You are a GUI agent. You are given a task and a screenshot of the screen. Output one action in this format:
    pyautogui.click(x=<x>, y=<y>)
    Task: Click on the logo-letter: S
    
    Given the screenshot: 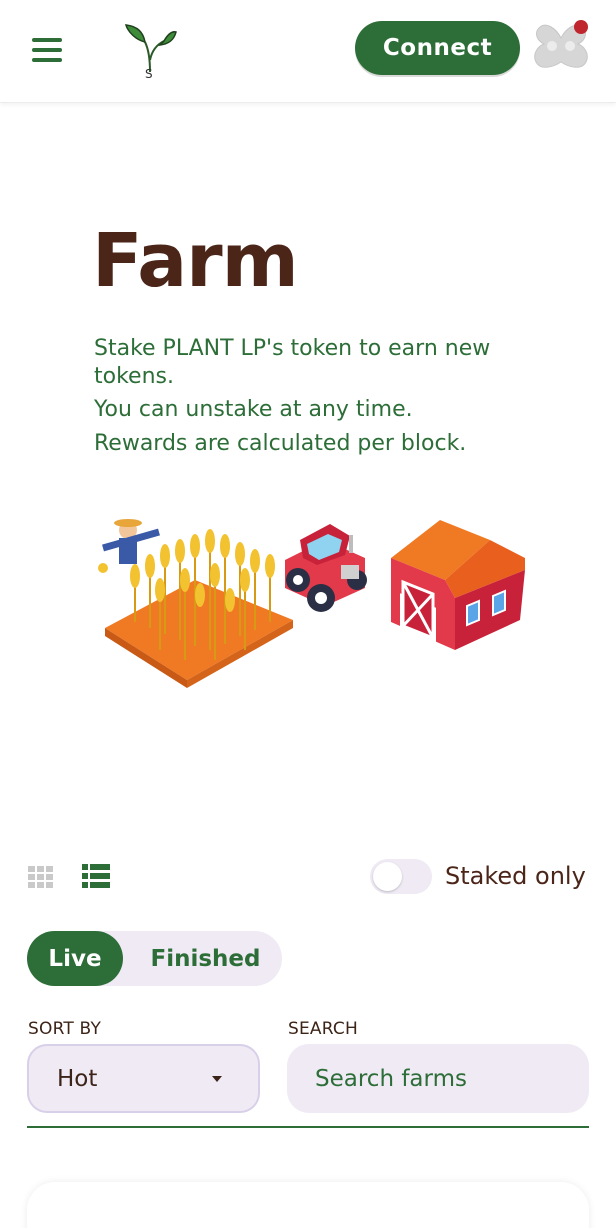 What is the action you would take?
    pyautogui.click(x=149, y=74)
    